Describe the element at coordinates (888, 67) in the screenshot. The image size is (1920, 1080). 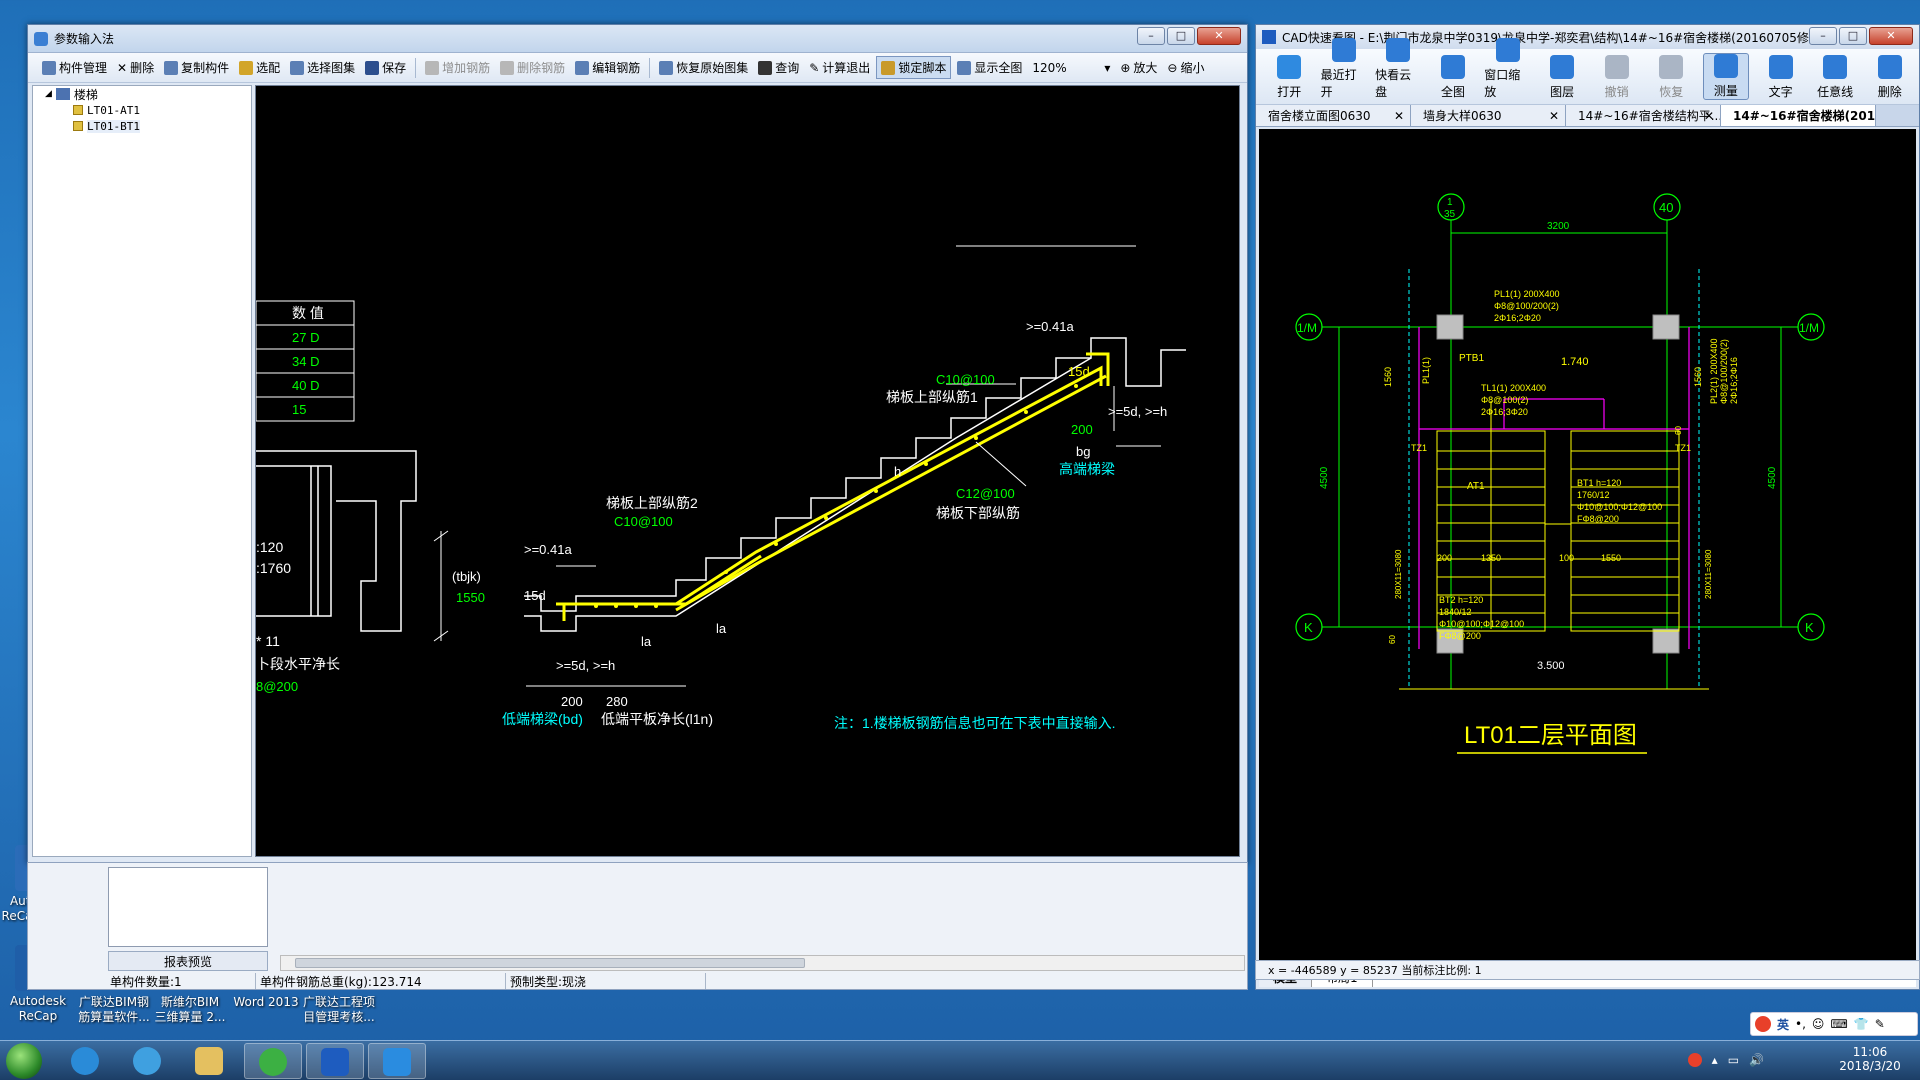
I see `lock-icon` at that location.